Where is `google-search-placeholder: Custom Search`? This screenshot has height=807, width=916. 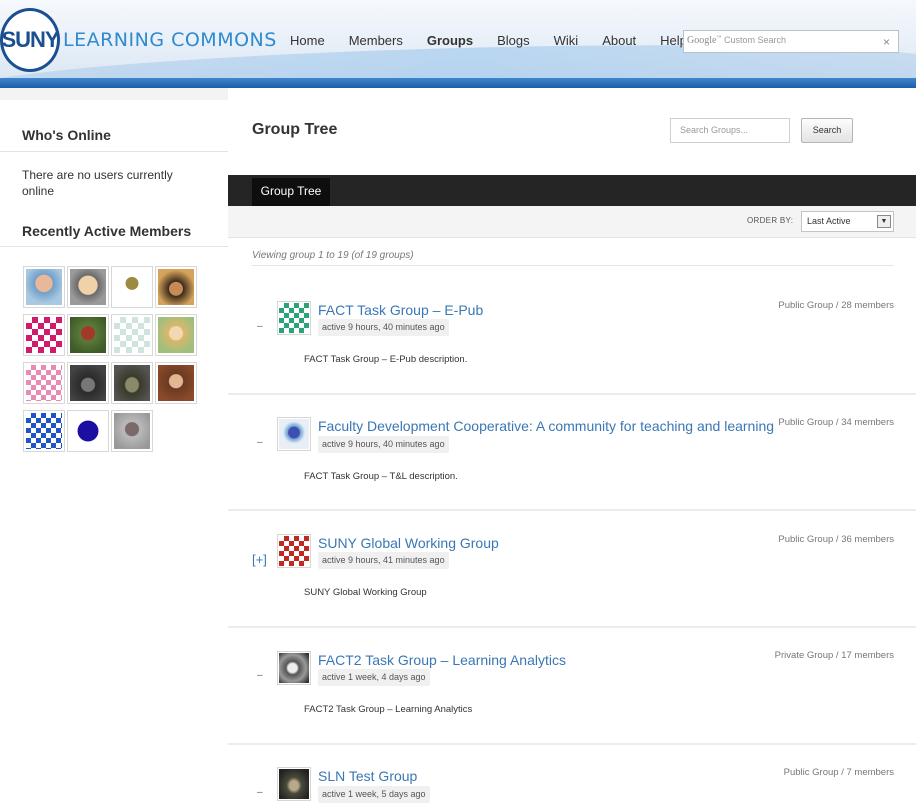 google-search-placeholder: Custom Search is located at coordinates (754, 40).